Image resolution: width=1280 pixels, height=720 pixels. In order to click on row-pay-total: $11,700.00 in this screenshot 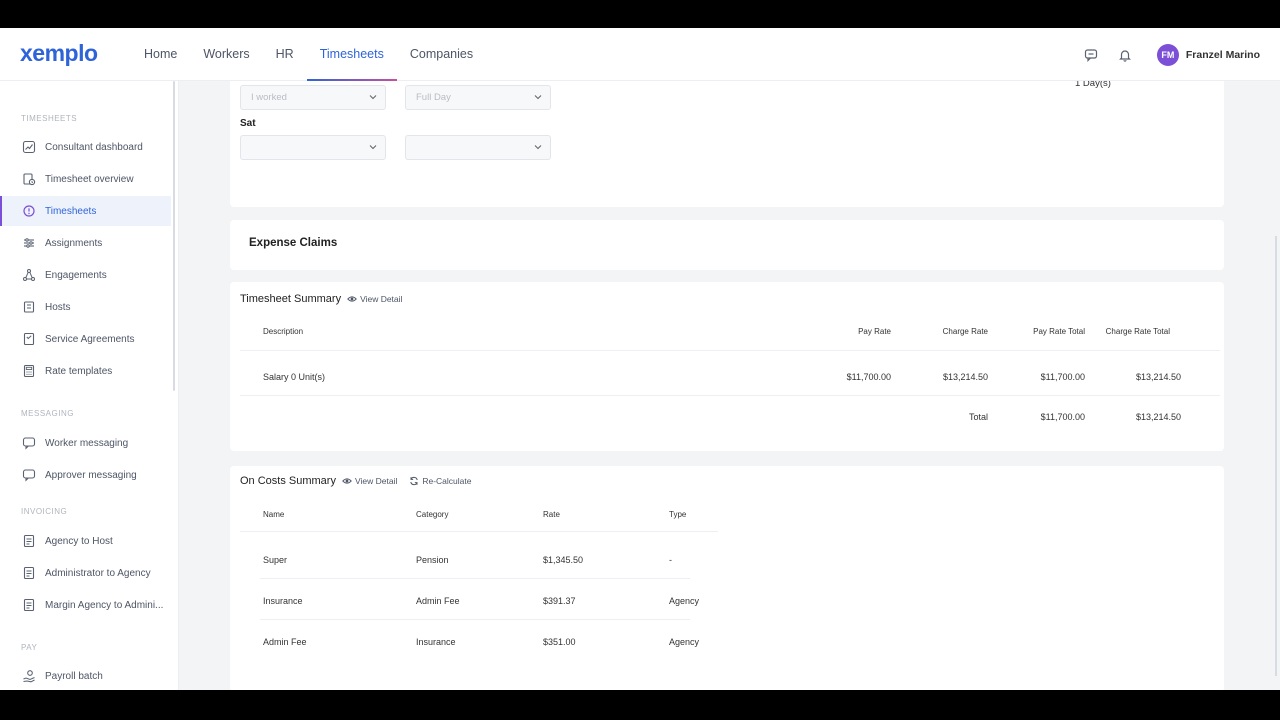, I will do `click(1062, 377)`.